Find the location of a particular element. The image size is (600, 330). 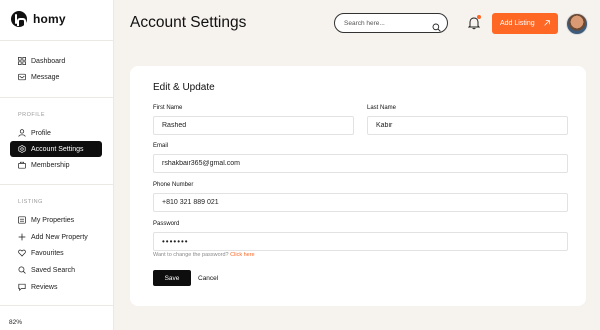

sidebar-item-profile: Profile is located at coordinates (56, 133).